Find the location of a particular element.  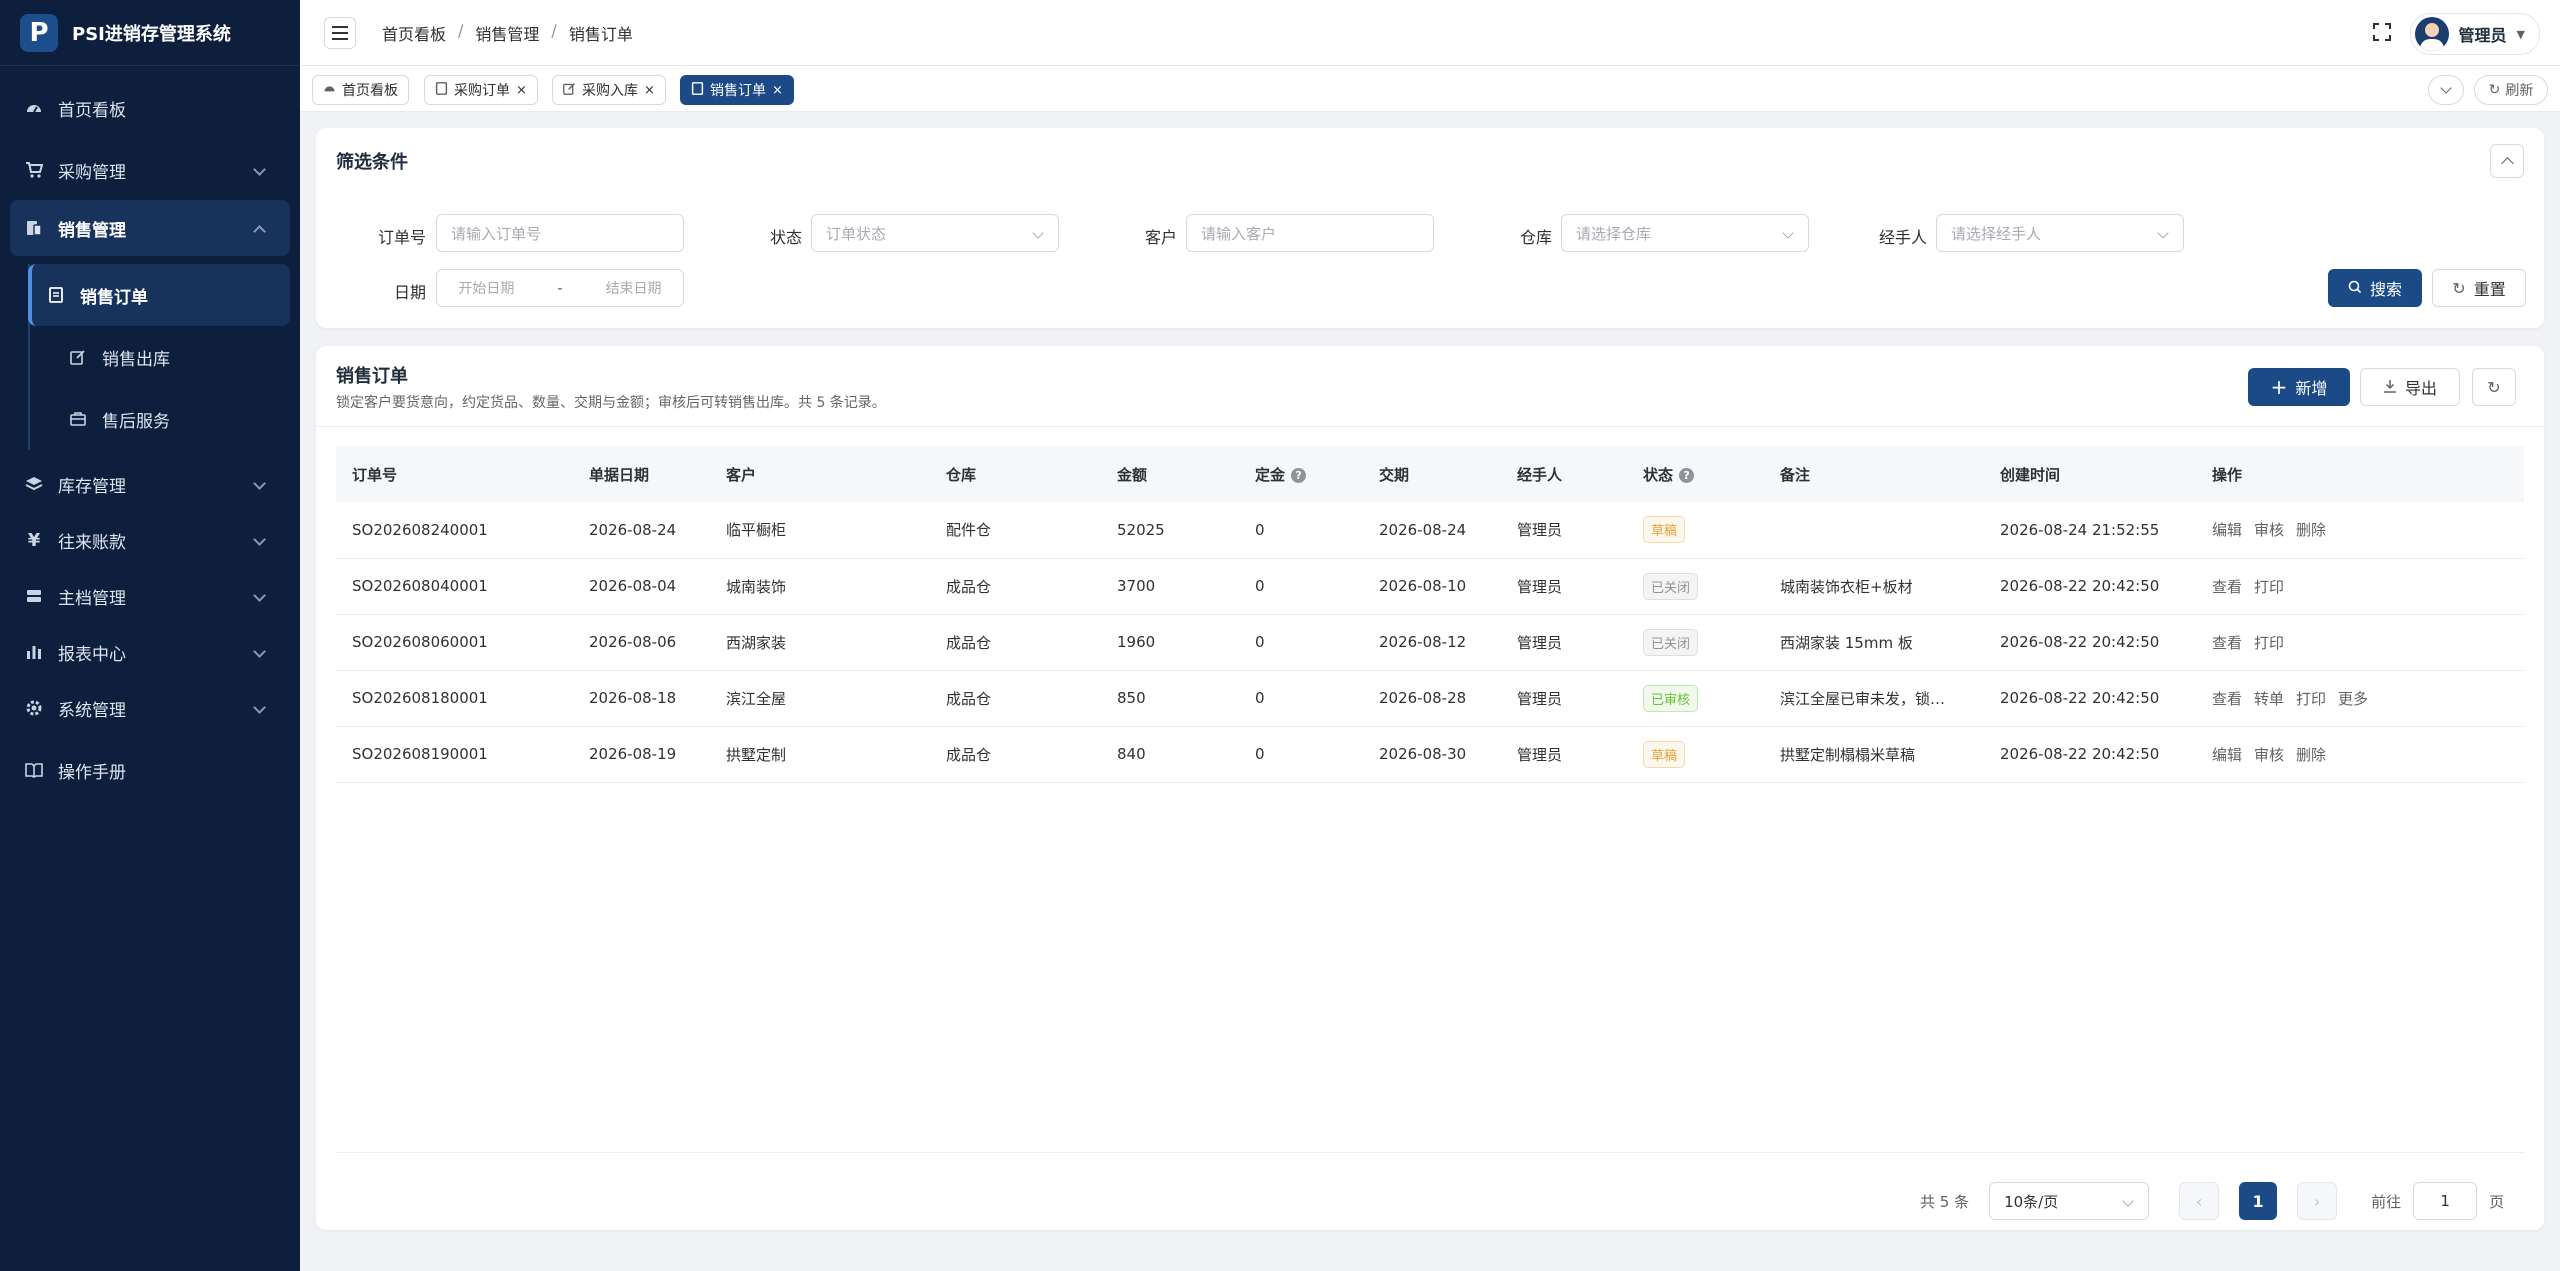

order-no-label: 订单号 is located at coordinates (401, 237).